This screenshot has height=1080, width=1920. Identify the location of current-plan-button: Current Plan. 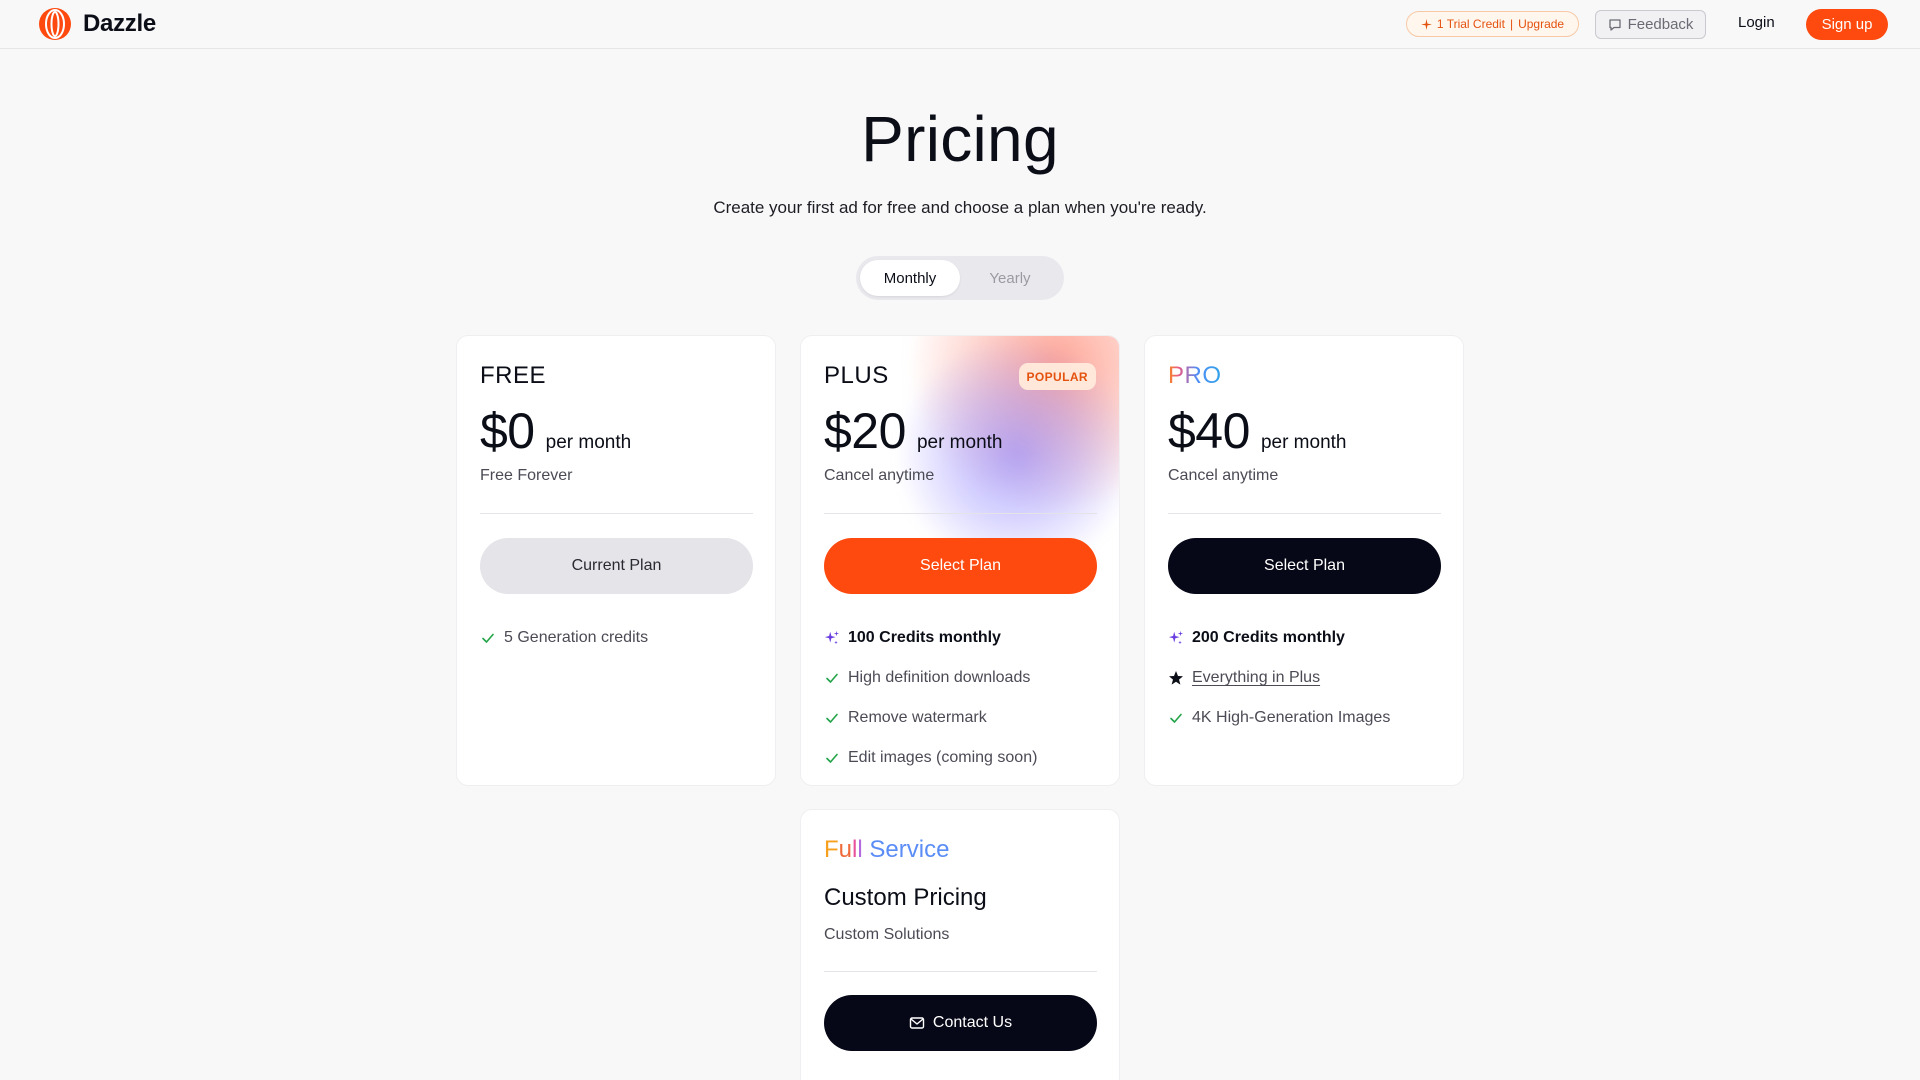
(616, 566).